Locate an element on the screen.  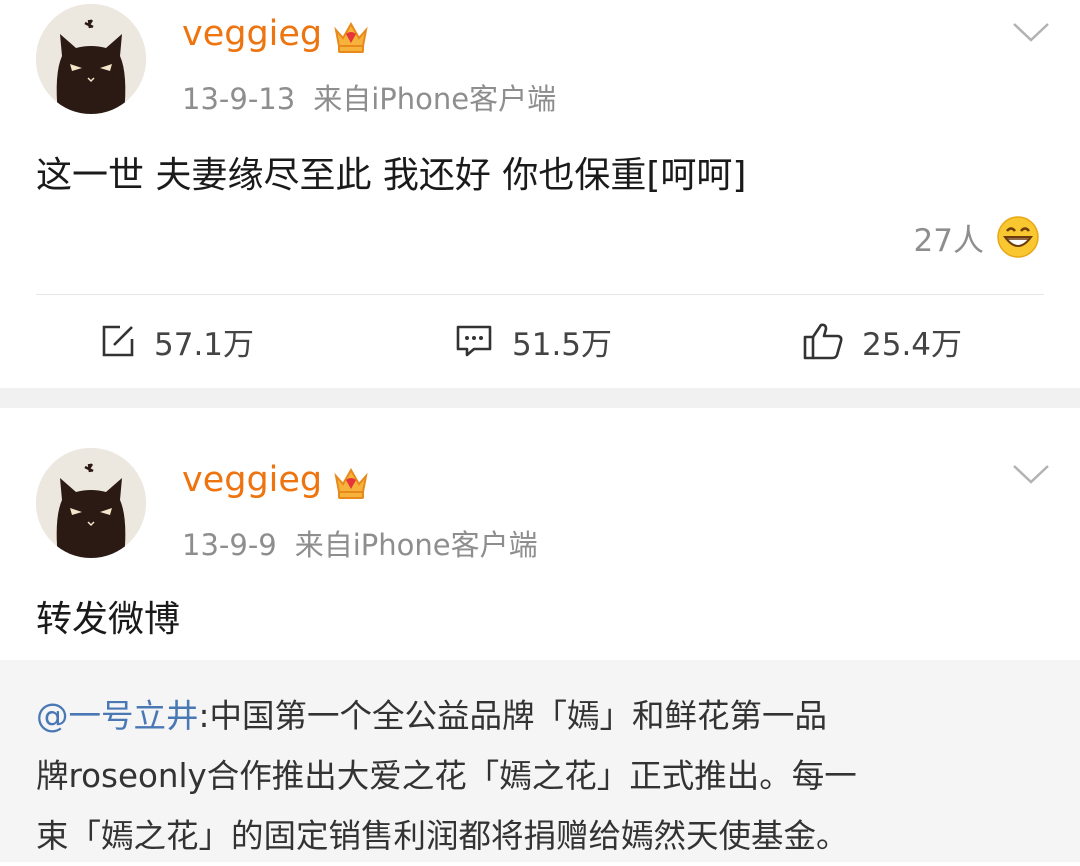
repost-icon is located at coordinates (118, 341).